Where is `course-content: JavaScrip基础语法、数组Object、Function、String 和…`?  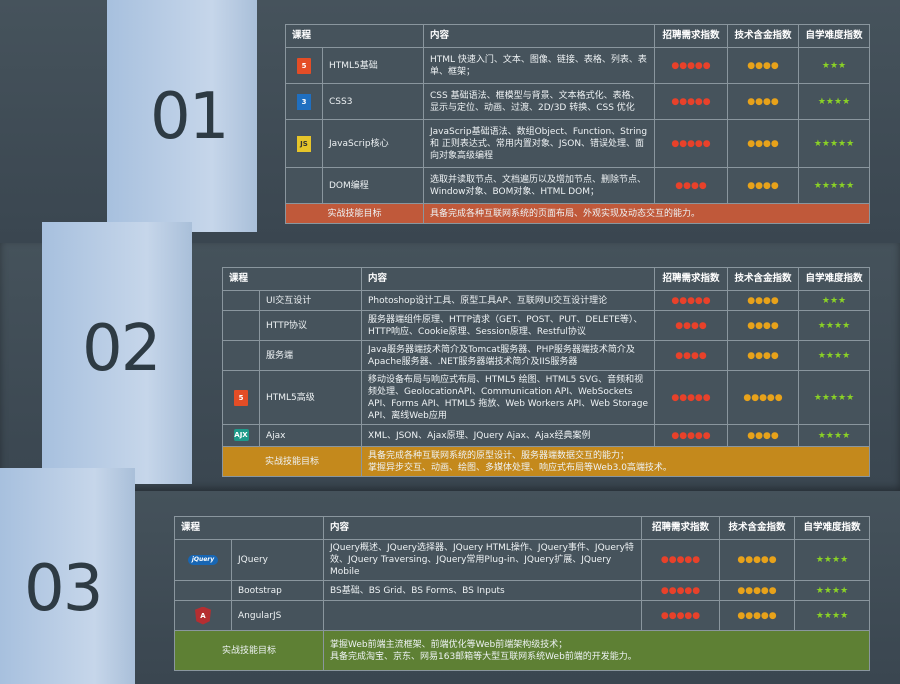 course-content: JavaScrip基础语法、数组Object、Function、String 和… is located at coordinates (539, 143).